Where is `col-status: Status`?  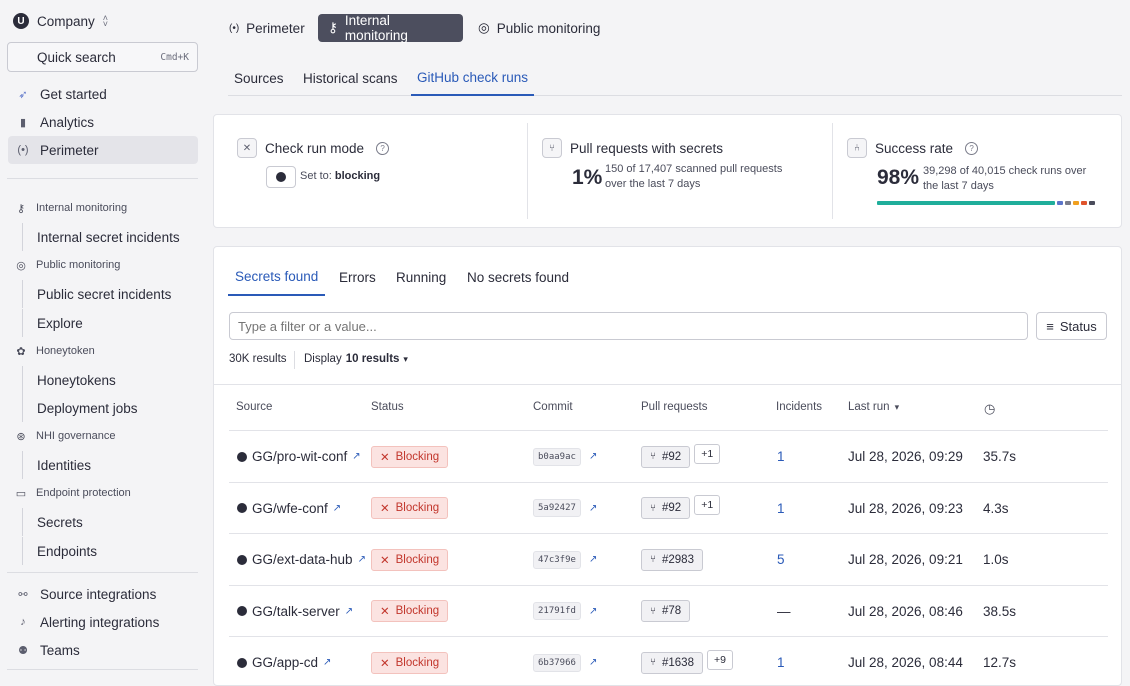
col-status: Status is located at coordinates (387, 407).